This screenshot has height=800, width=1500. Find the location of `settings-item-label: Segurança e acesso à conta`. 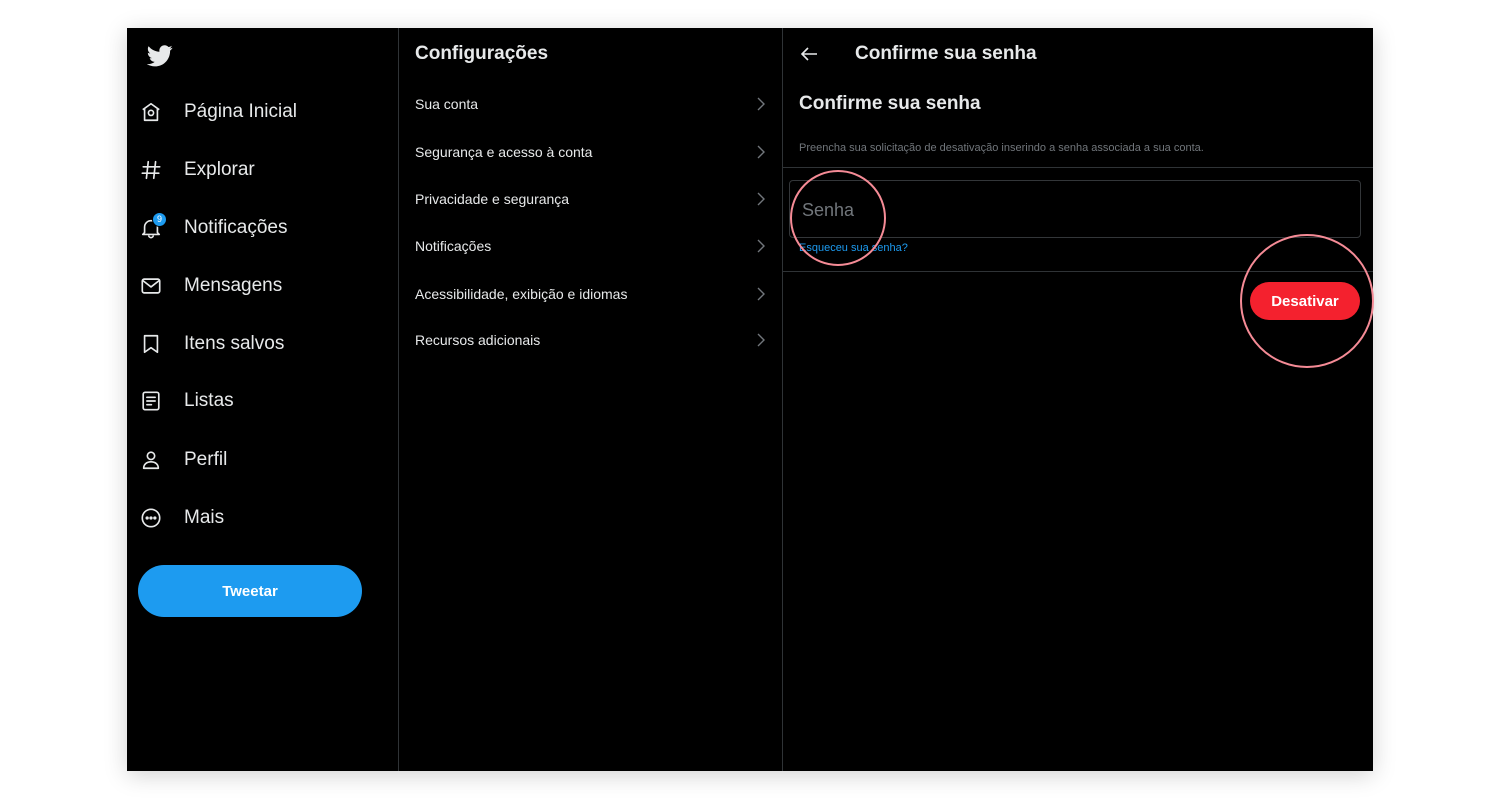

settings-item-label: Segurança e acesso à conta is located at coordinates (504, 152).